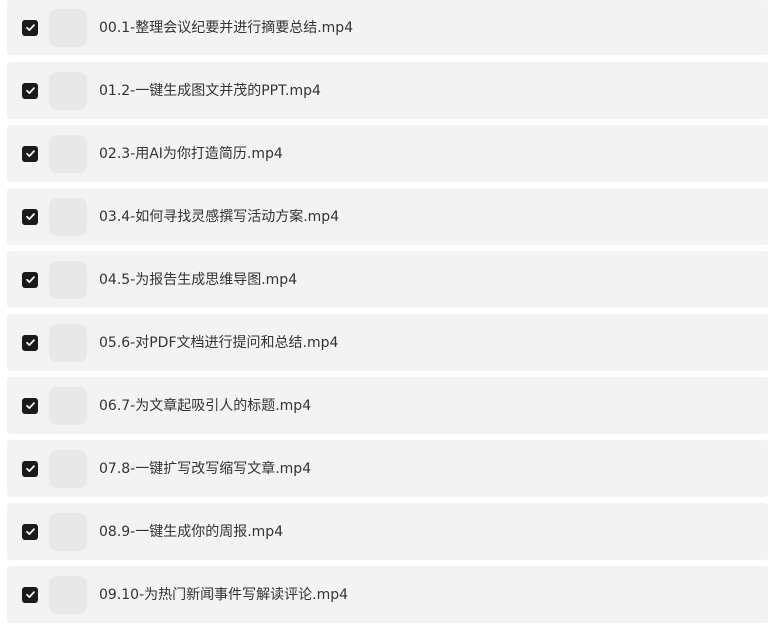  Describe the element at coordinates (387, 405) in the screenshot. I see `file-row: 06.7-为文章起吸引人的标题.mp4` at that location.